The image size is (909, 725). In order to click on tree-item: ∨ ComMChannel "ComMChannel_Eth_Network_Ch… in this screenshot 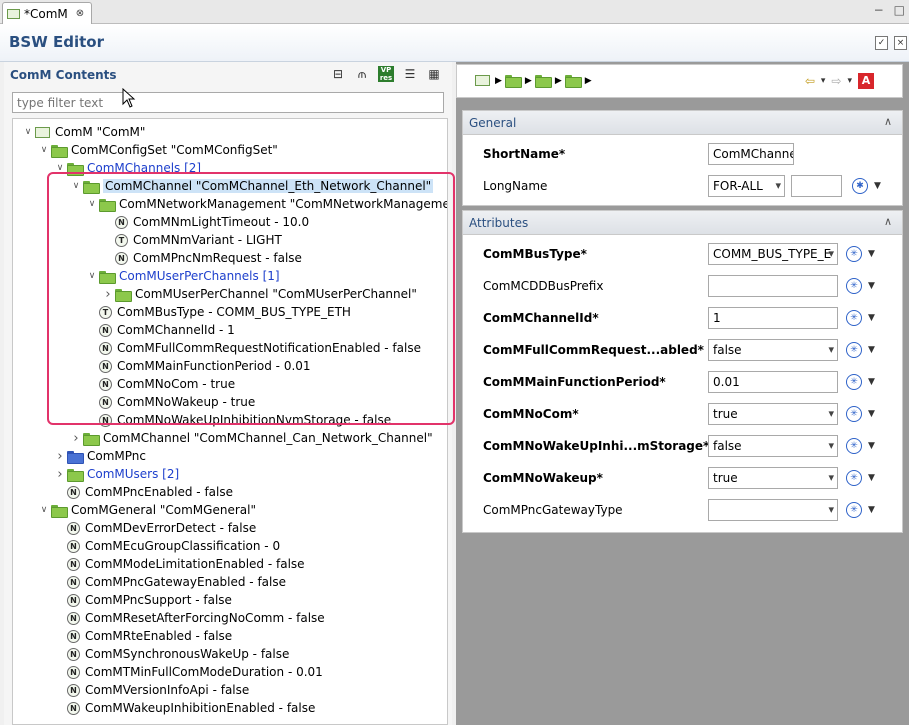, I will do `click(251, 186)`.